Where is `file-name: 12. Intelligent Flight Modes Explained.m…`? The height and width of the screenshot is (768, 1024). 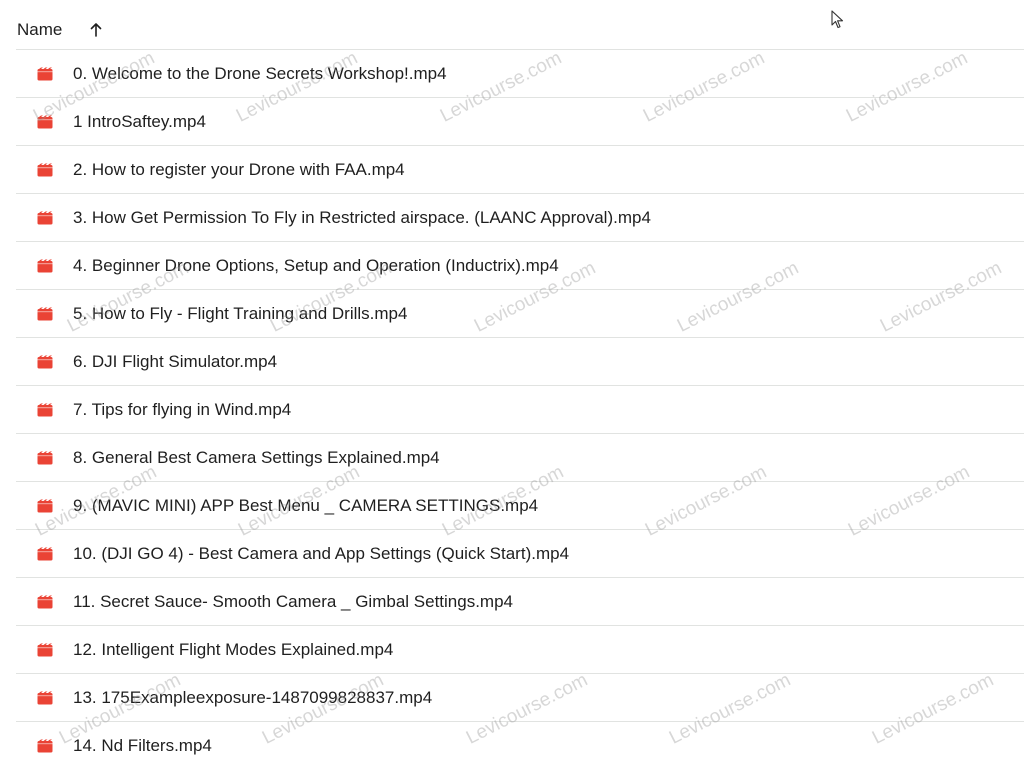 file-name: 12. Intelligent Flight Modes Explained.m… is located at coordinates (233, 649).